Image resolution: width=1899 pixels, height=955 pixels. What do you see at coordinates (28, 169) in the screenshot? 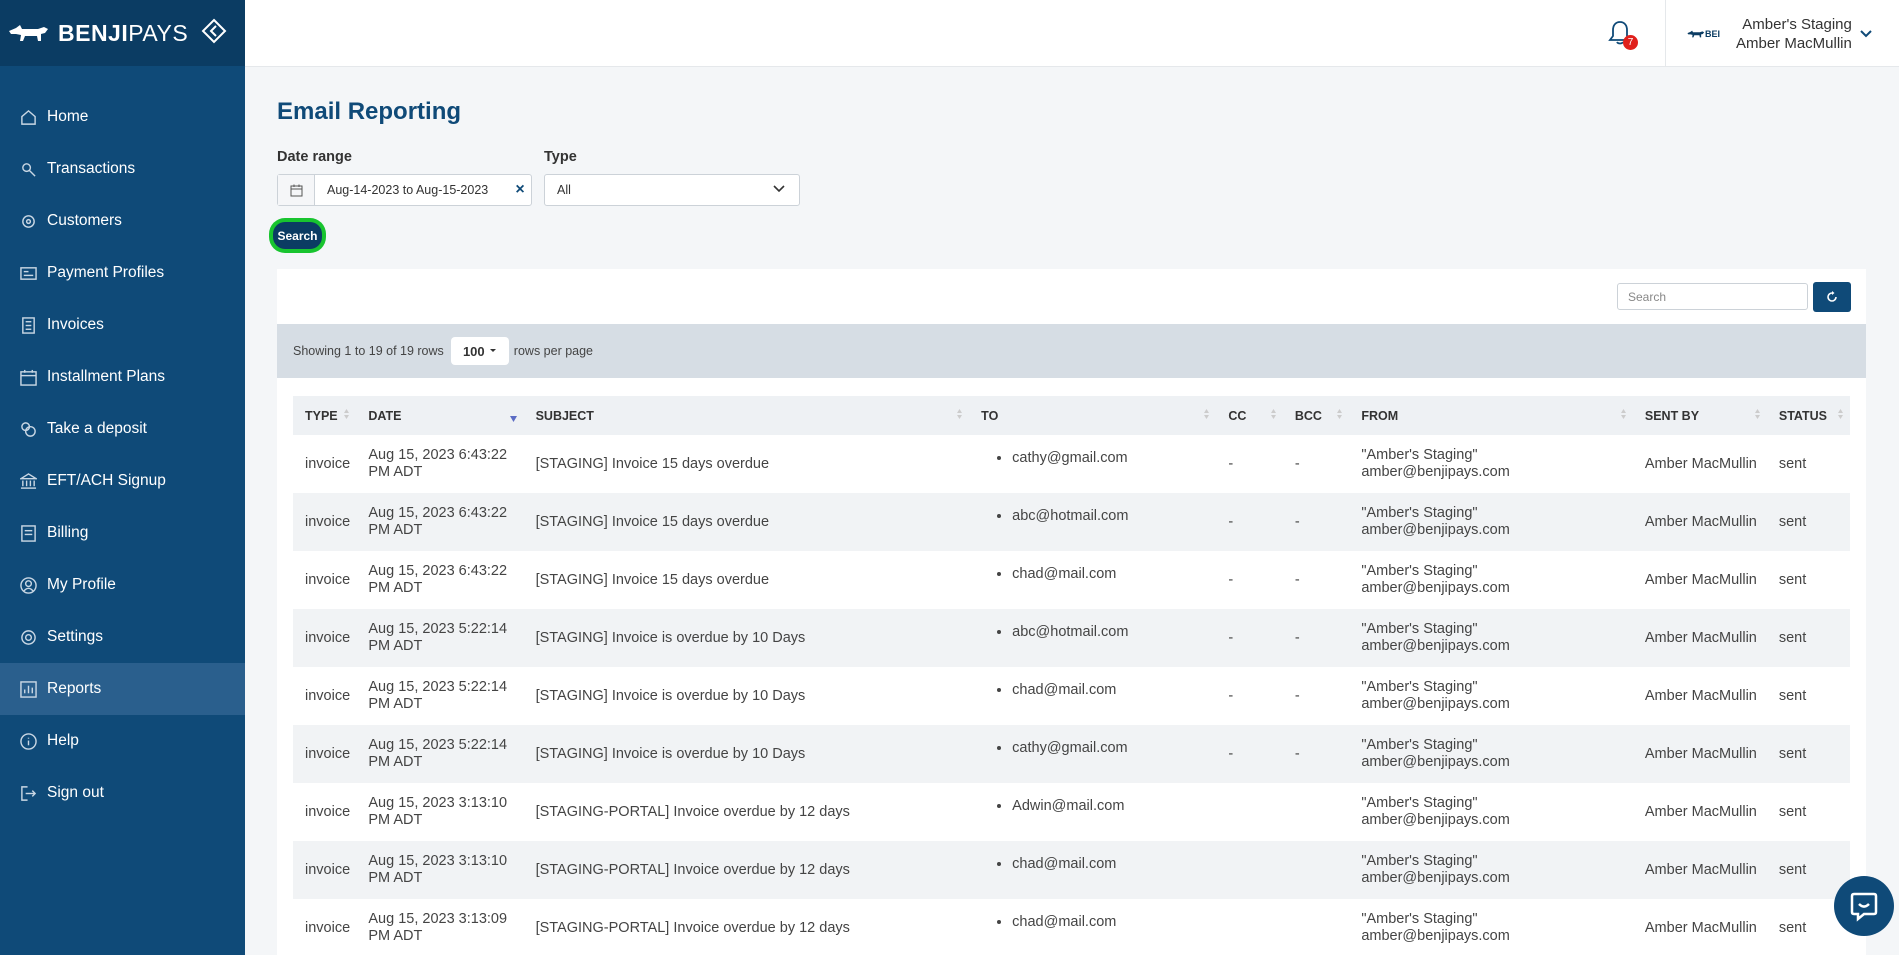
I see `transactions-icon` at bounding box center [28, 169].